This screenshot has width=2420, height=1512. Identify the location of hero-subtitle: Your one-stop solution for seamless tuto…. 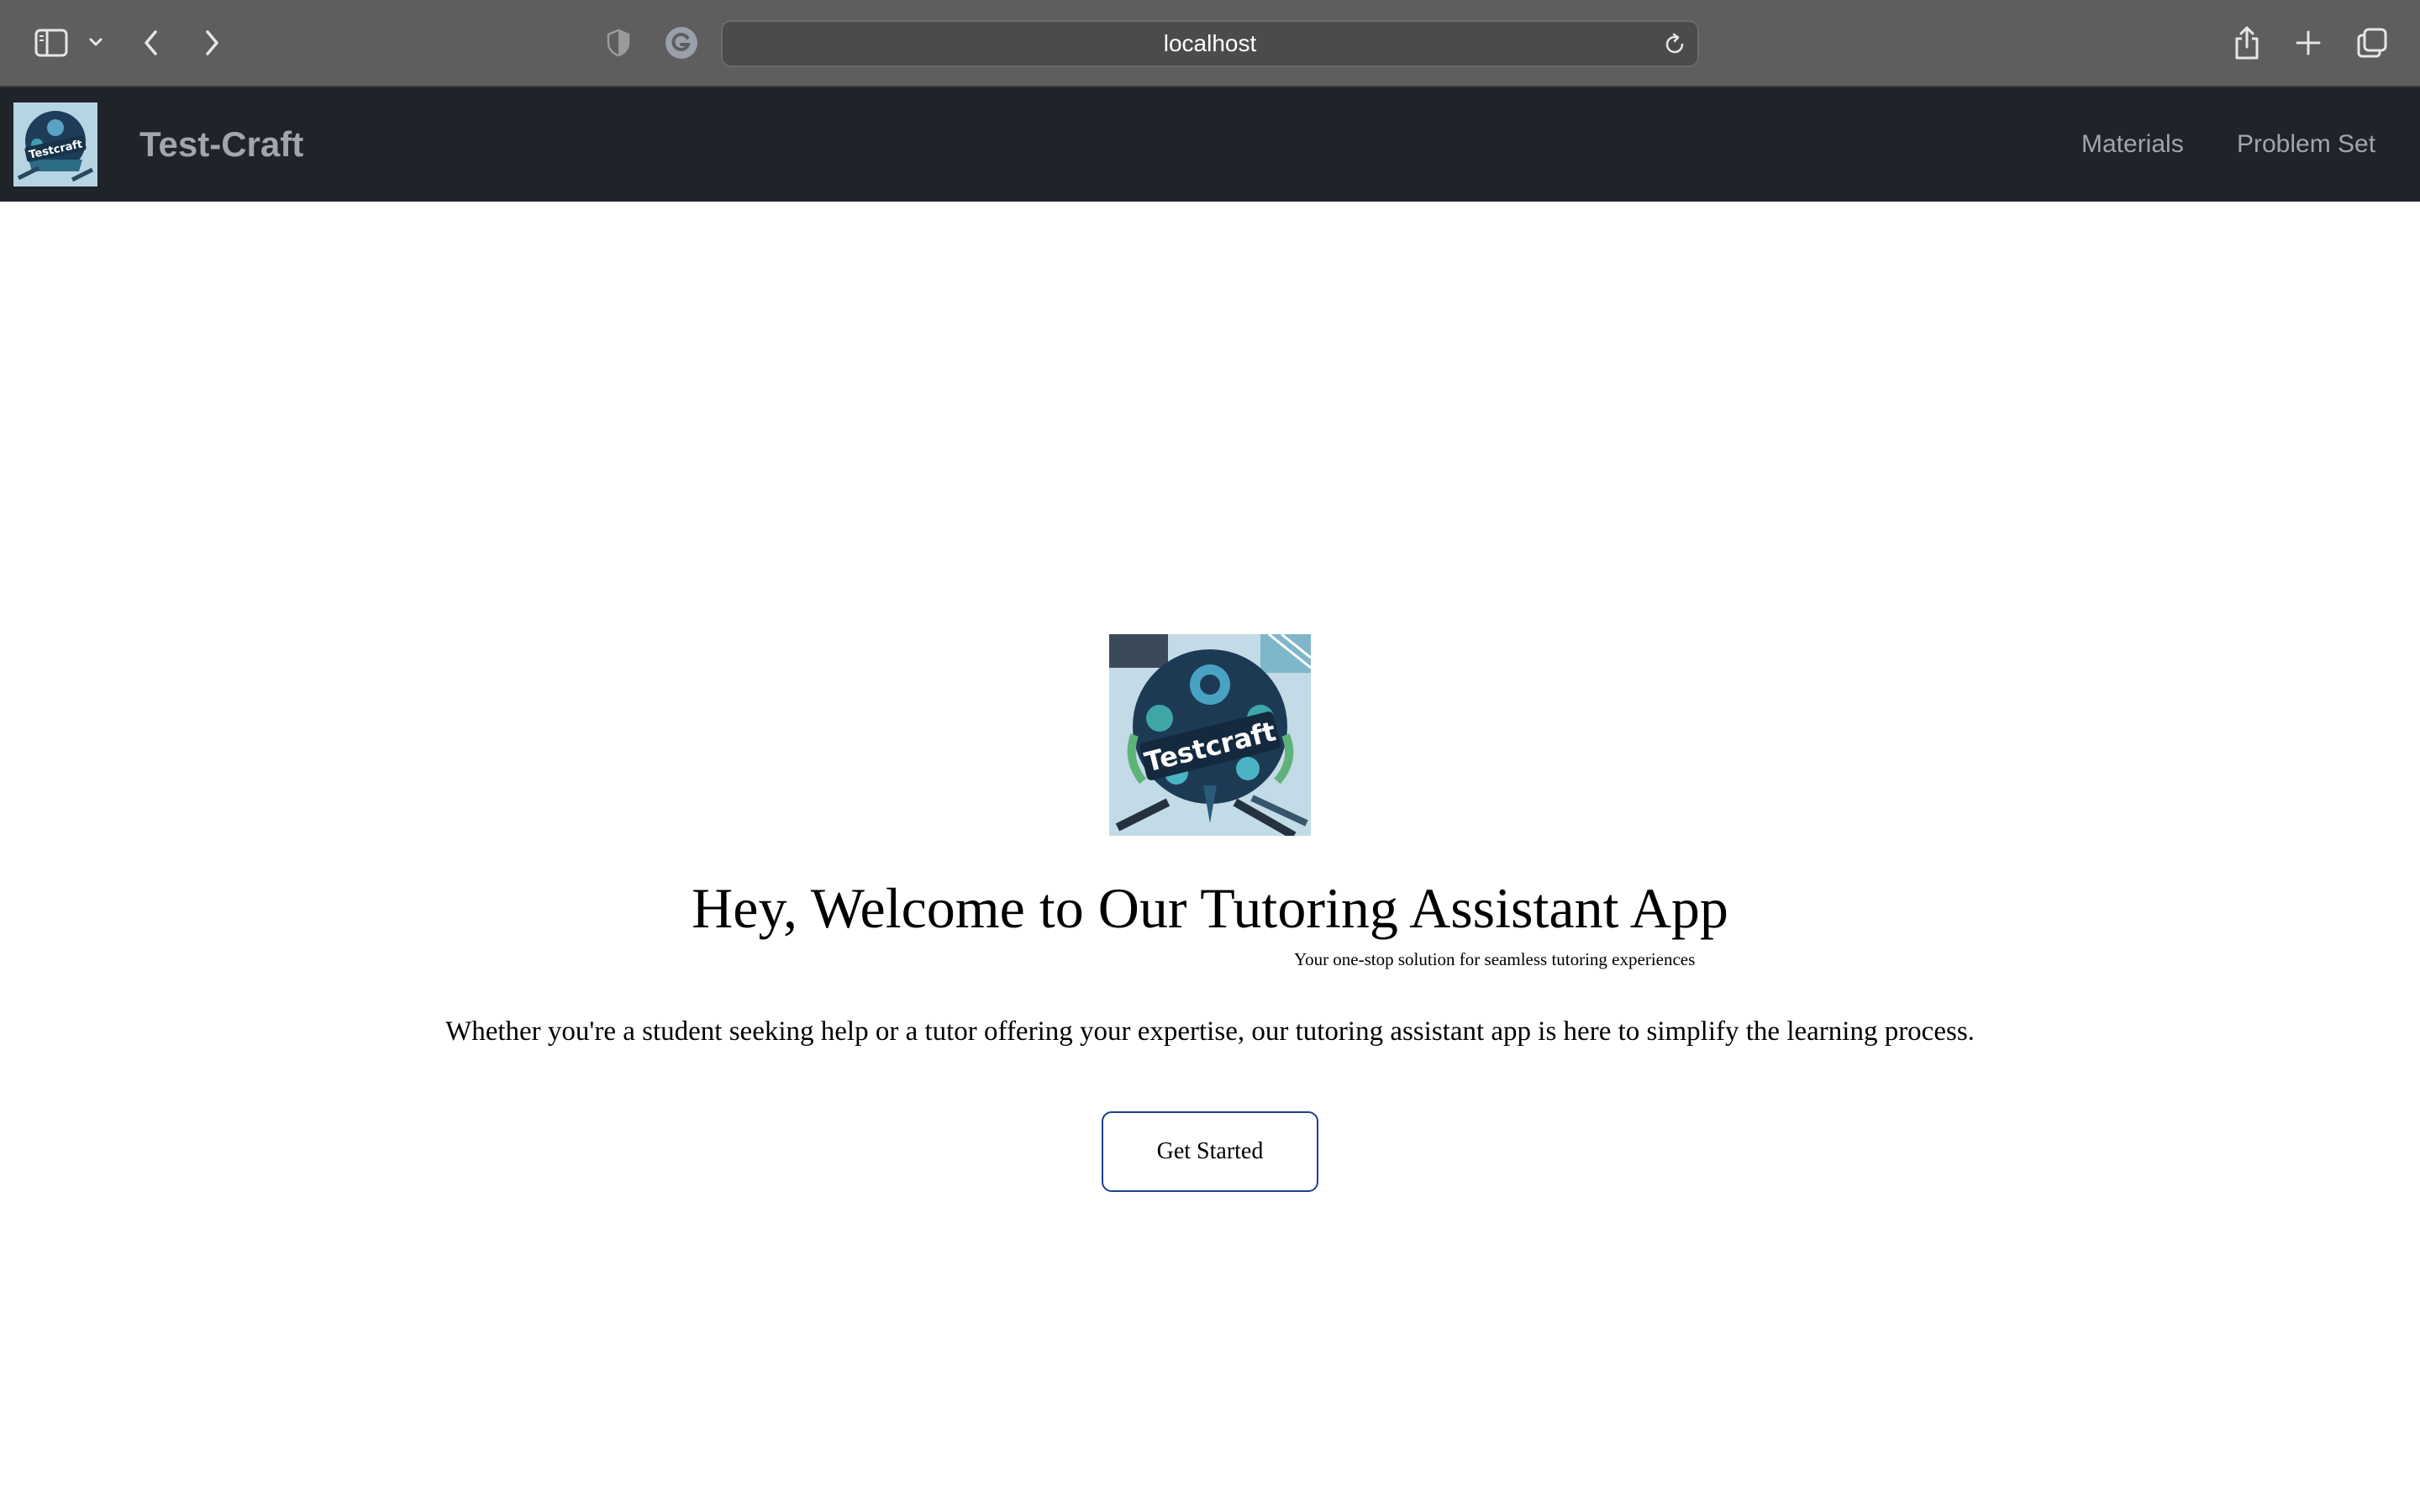
(1495, 959).